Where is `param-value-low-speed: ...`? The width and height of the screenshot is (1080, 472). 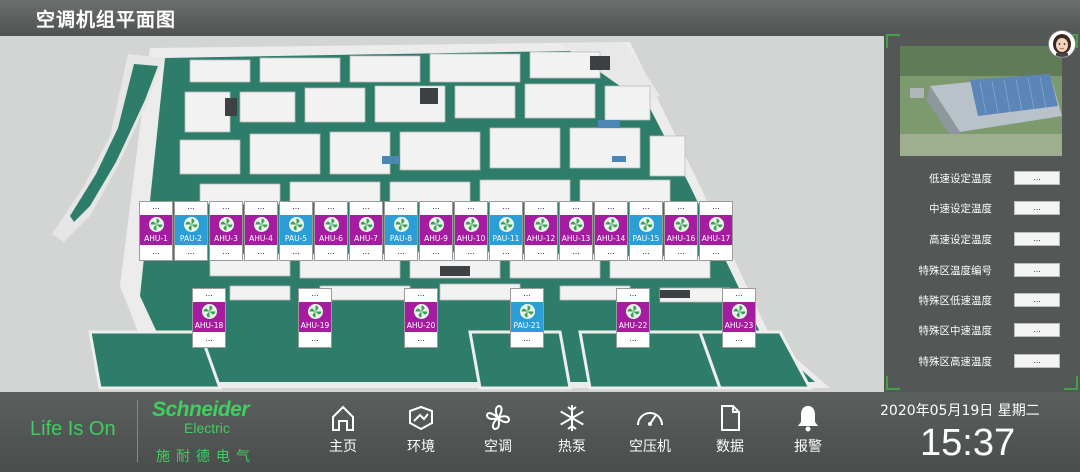
param-value-low-speed: ... is located at coordinates (1037, 178).